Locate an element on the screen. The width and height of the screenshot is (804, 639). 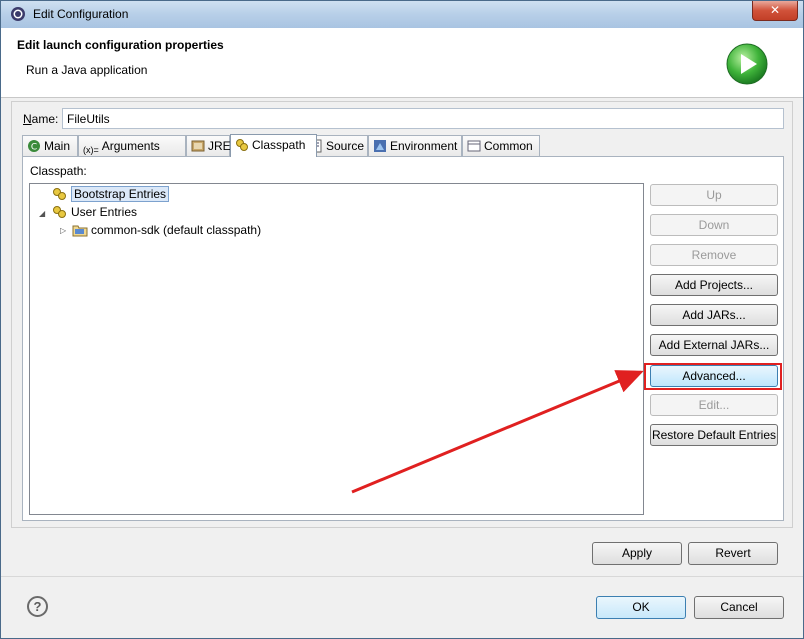
up-button-label: Up is located at coordinates (714, 195).